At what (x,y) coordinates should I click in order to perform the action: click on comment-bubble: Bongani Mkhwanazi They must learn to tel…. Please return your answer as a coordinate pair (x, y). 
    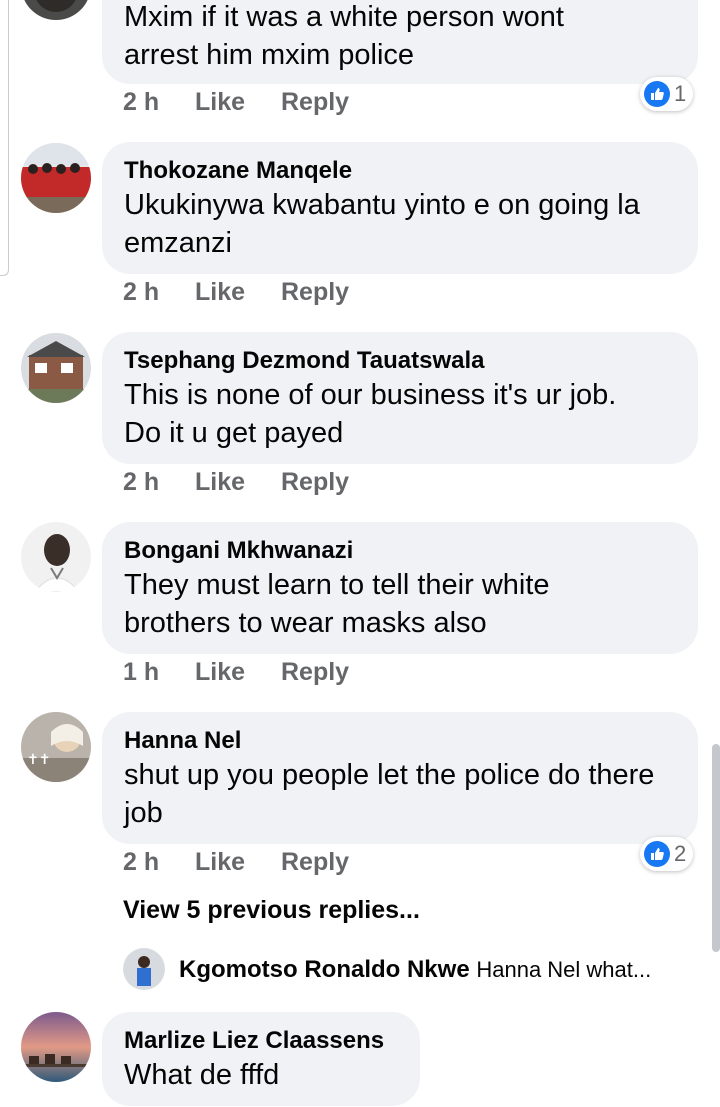
    Looking at the image, I should click on (400, 588).